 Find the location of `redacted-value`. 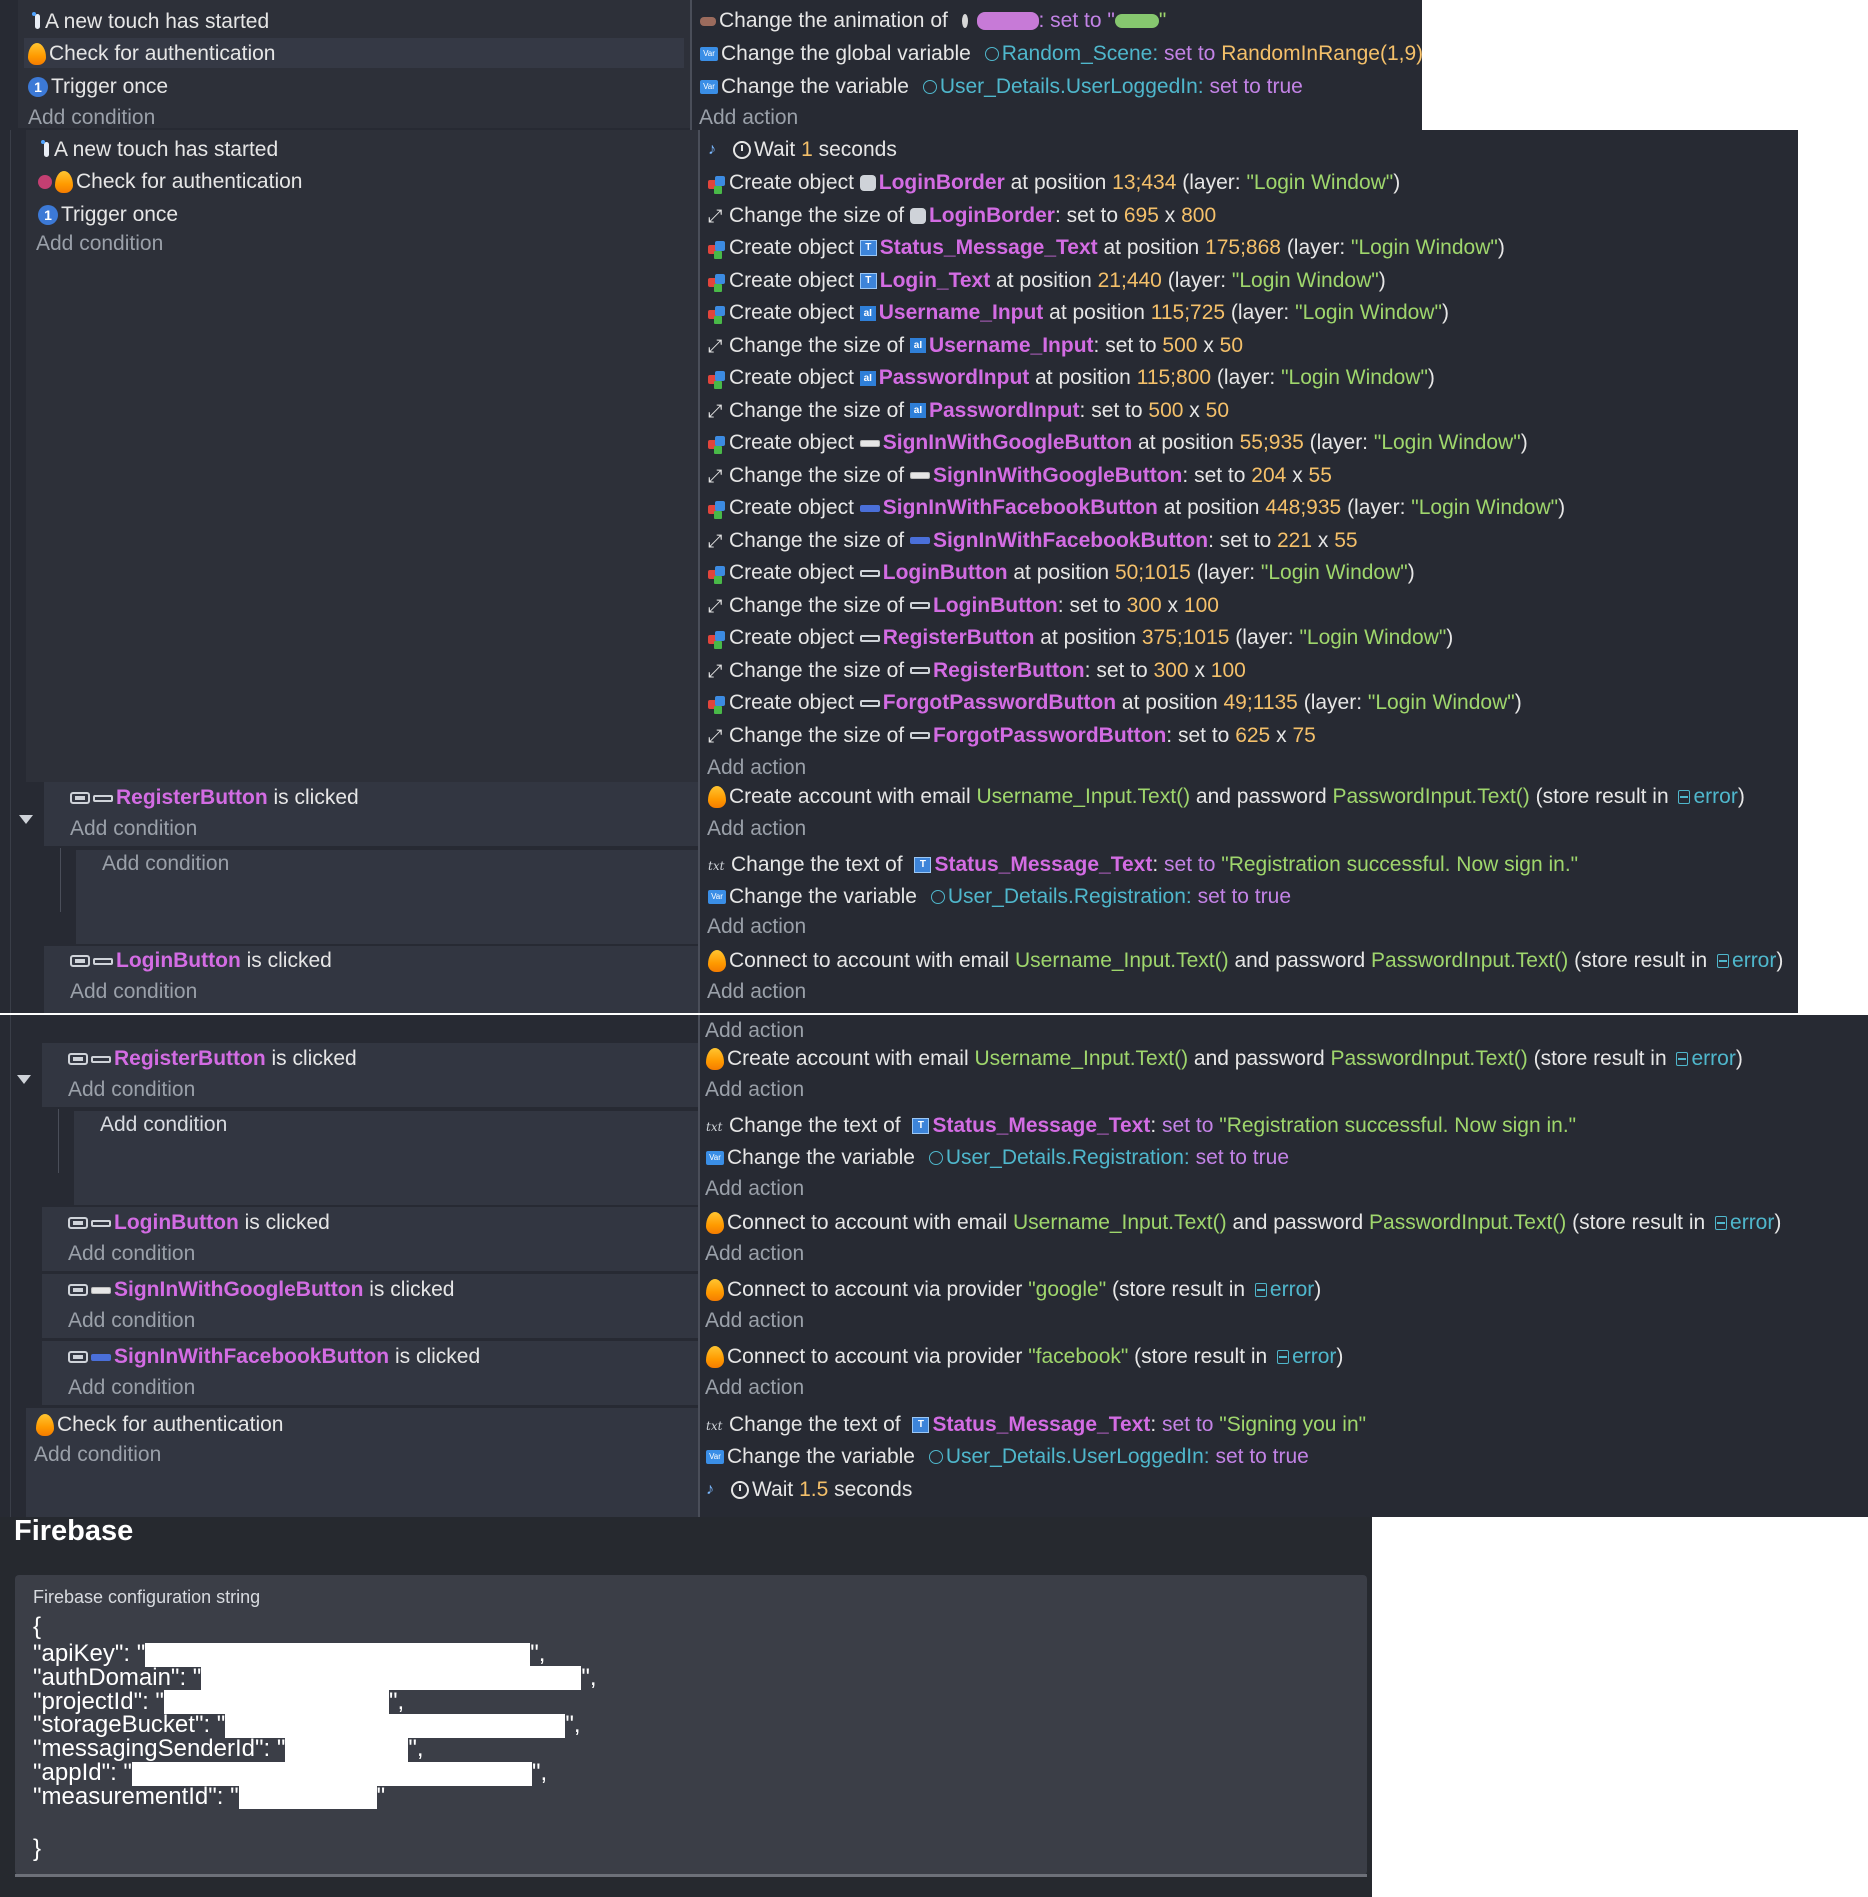

redacted-value is located at coordinates (307, 1797).